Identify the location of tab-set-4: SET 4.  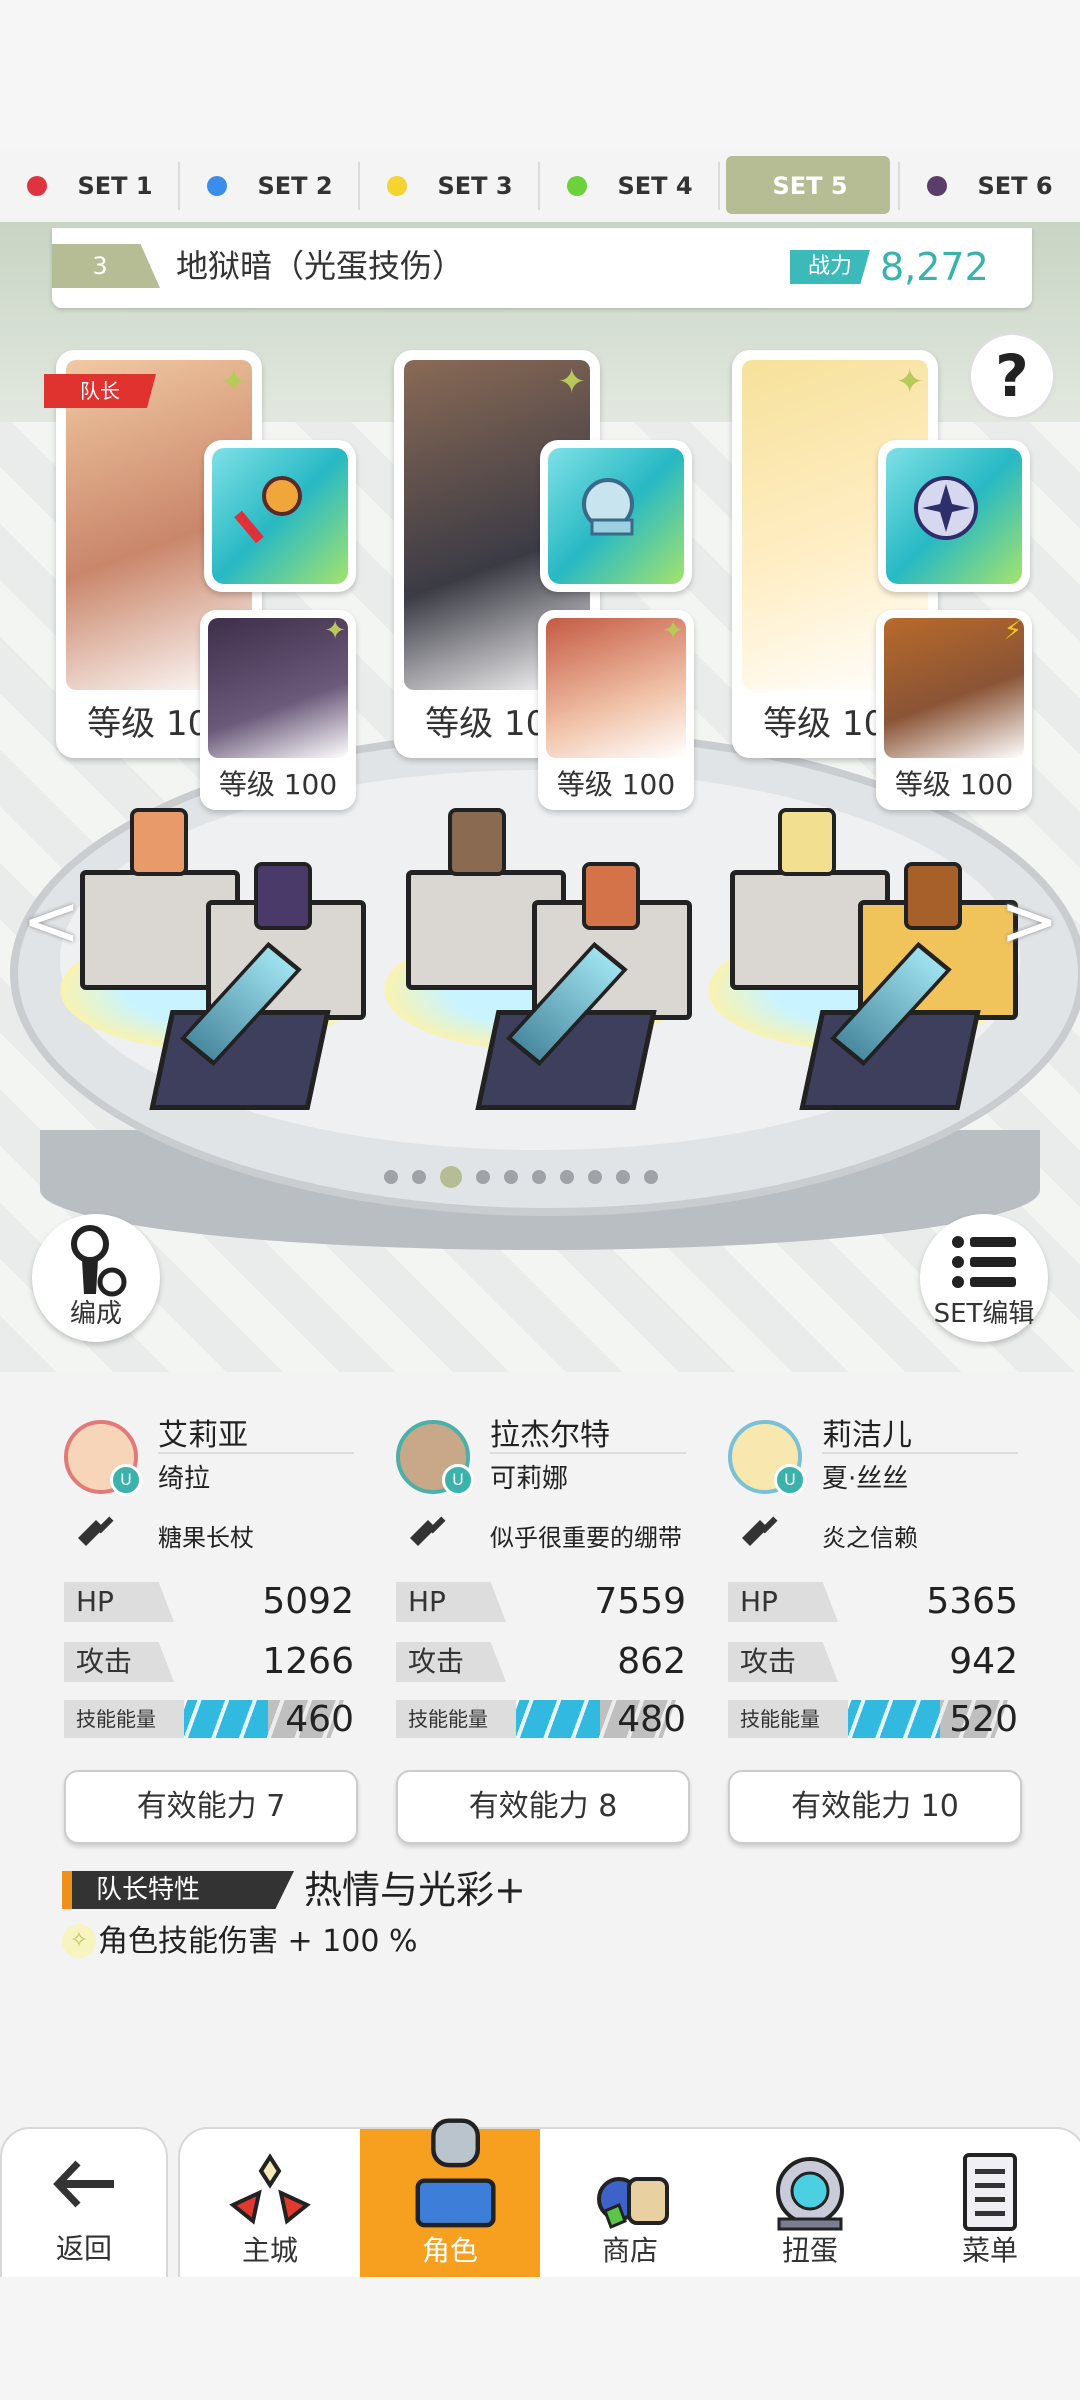
(630, 186).